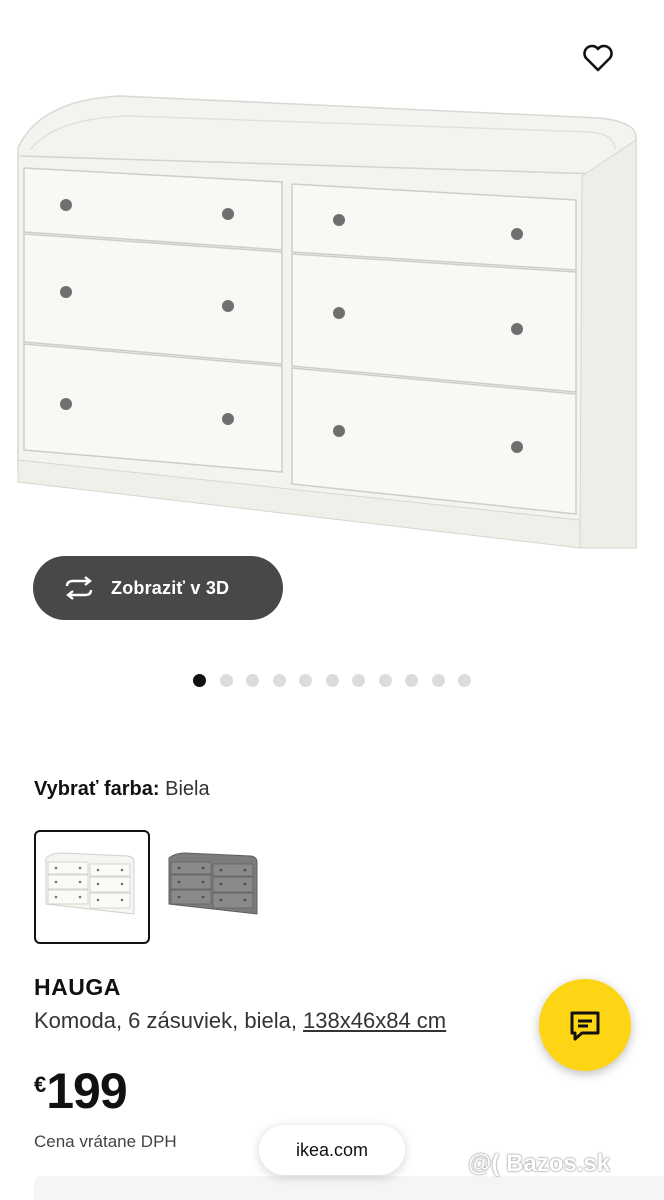 The height and width of the screenshot is (1200, 664). What do you see at coordinates (169, 1020) in the screenshot?
I see `product-desc-text: Komoda, 6 zásuviek, biela,` at bounding box center [169, 1020].